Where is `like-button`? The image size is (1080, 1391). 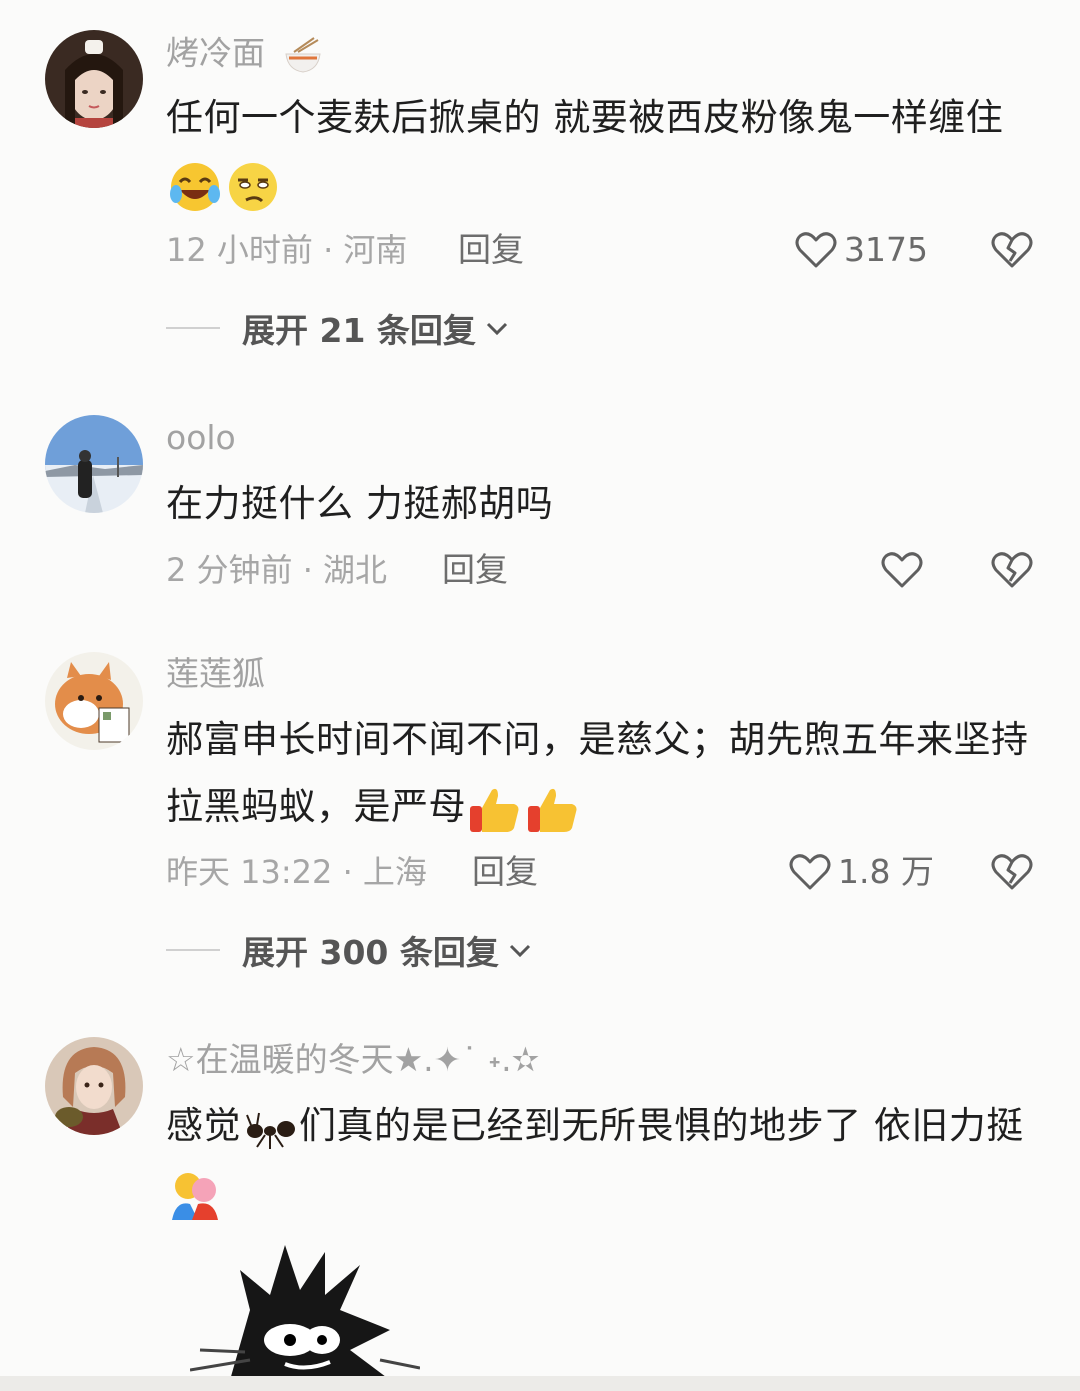
like-button is located at coordinates (905, 570).